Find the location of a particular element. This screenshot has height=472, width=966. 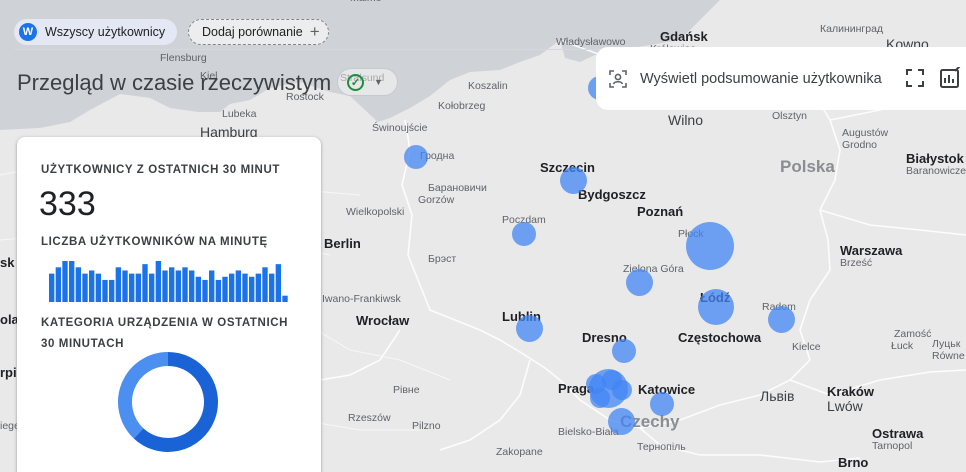

map-label-26: Gorzów is located at coordinates (436, 200).